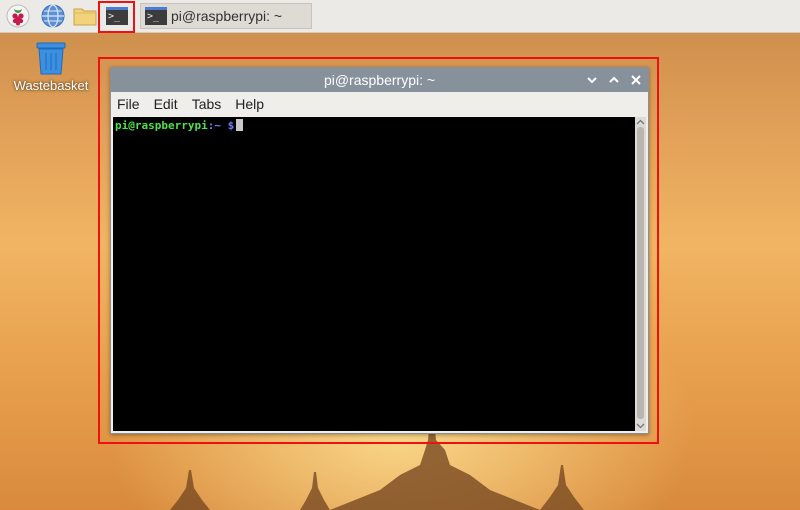  I want to click on prompt-user-host: pi@raspberrypi, so click(161, 125).